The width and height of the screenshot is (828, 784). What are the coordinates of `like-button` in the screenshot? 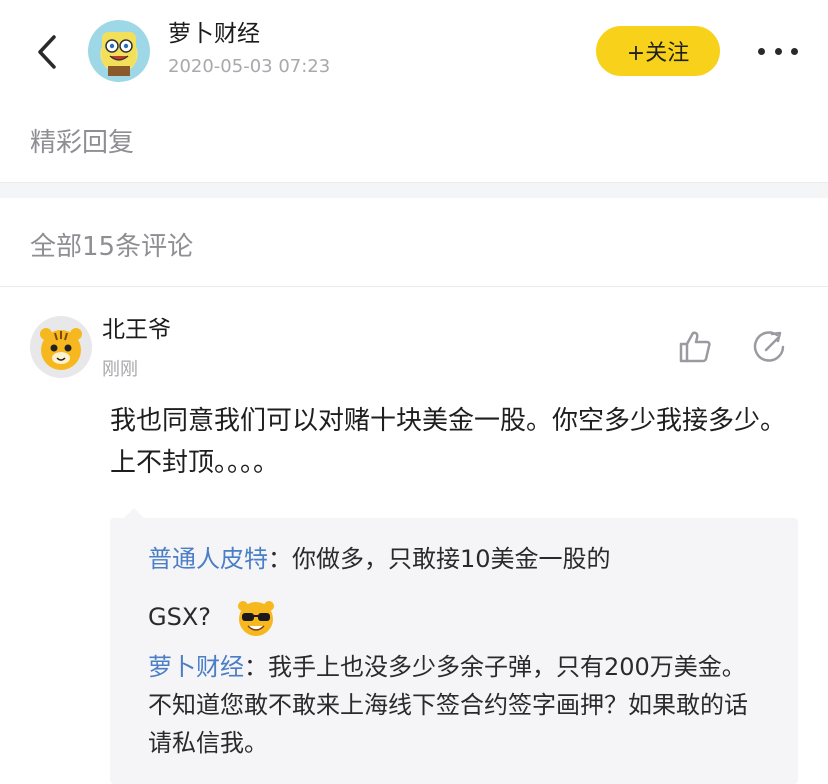 It's located at (695, 347).